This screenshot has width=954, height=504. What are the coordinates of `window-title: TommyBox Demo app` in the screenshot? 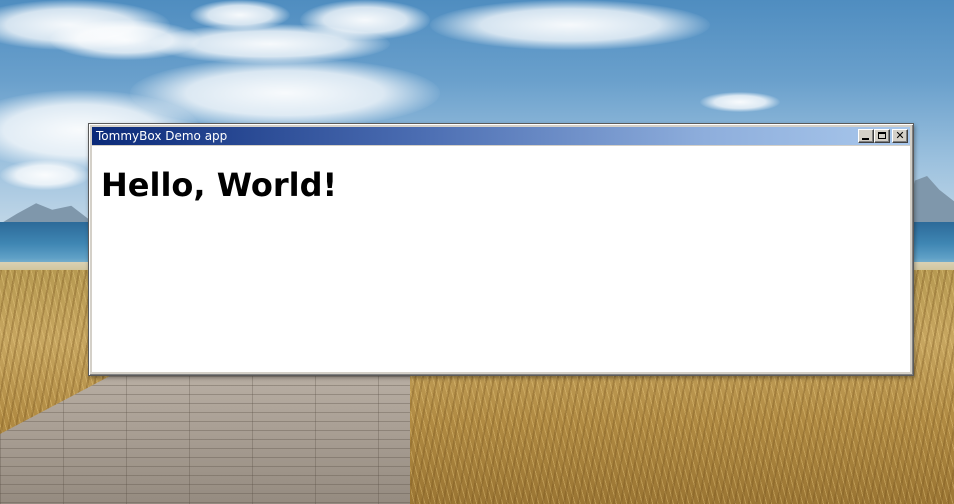 It's located at (162, 136).